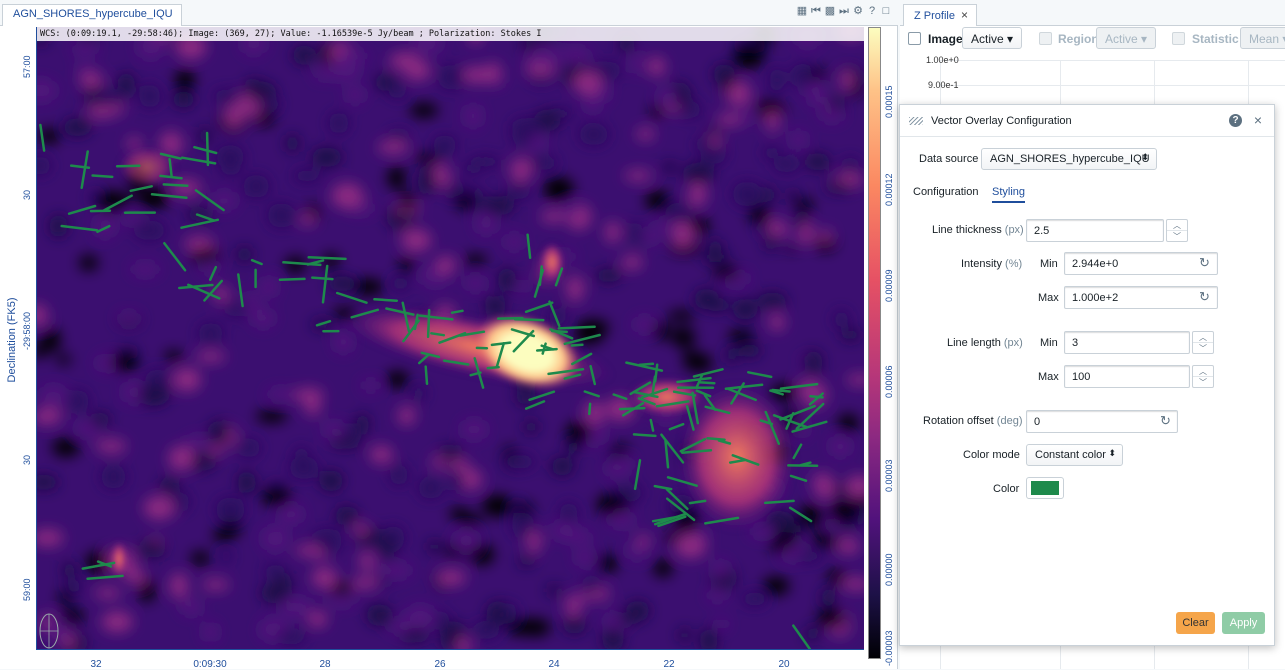 The width and height of the screenshot is (1285, 670). I want to click on grid-layout-icon: ▦, so click(802, 11).